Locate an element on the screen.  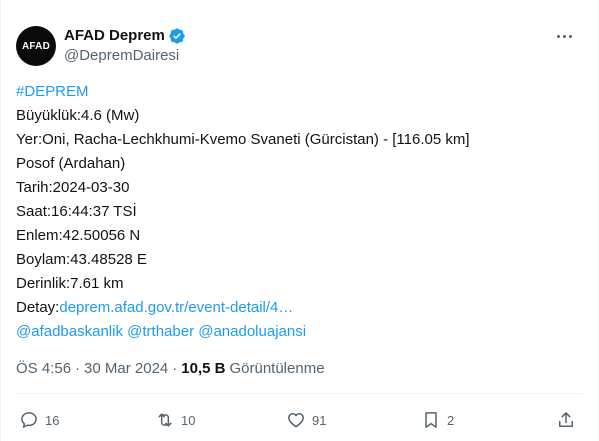
bookmark-button: 2 is located at coordinates (437, 420).